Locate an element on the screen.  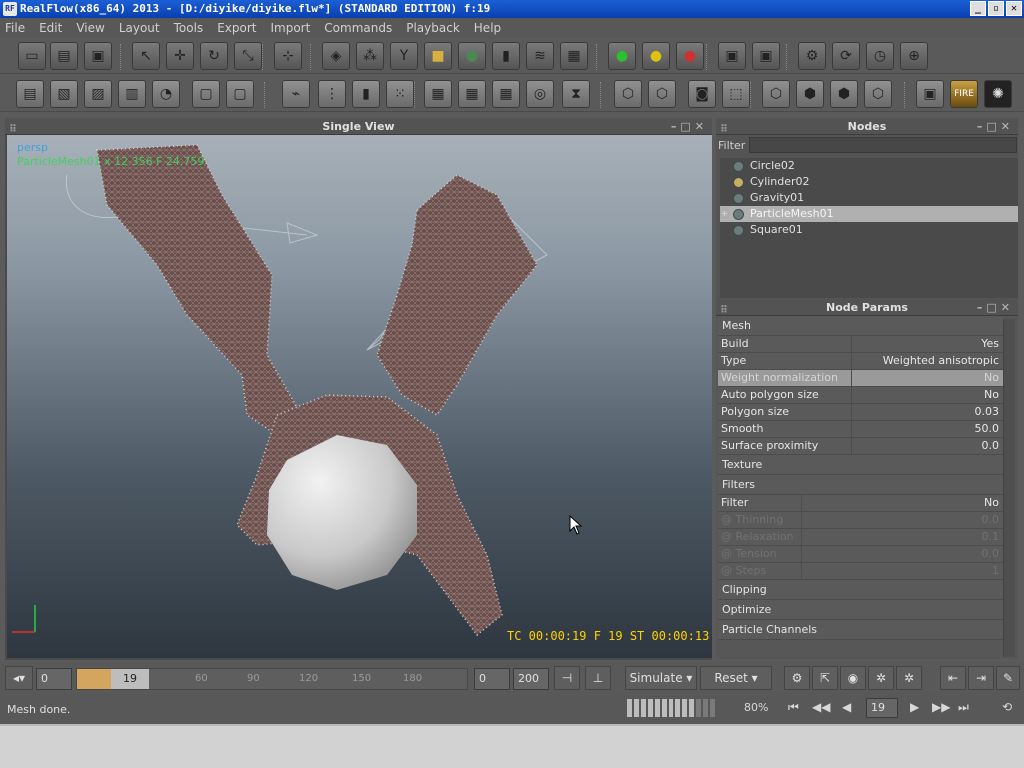
param-row: Weight normalization No is located at coordinates (860, 378).